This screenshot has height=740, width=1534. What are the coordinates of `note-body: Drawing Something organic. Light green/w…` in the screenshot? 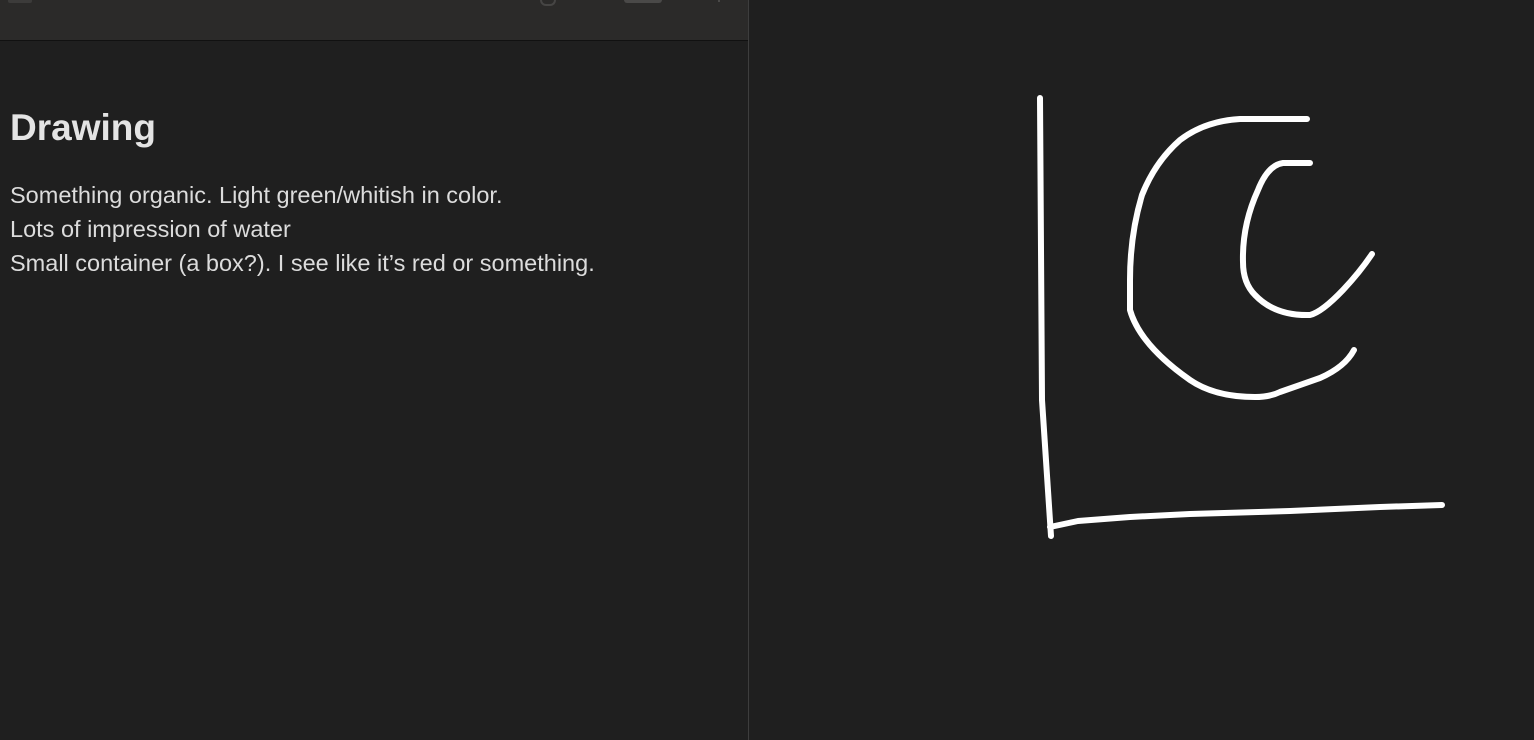 It's located at (370, 192).